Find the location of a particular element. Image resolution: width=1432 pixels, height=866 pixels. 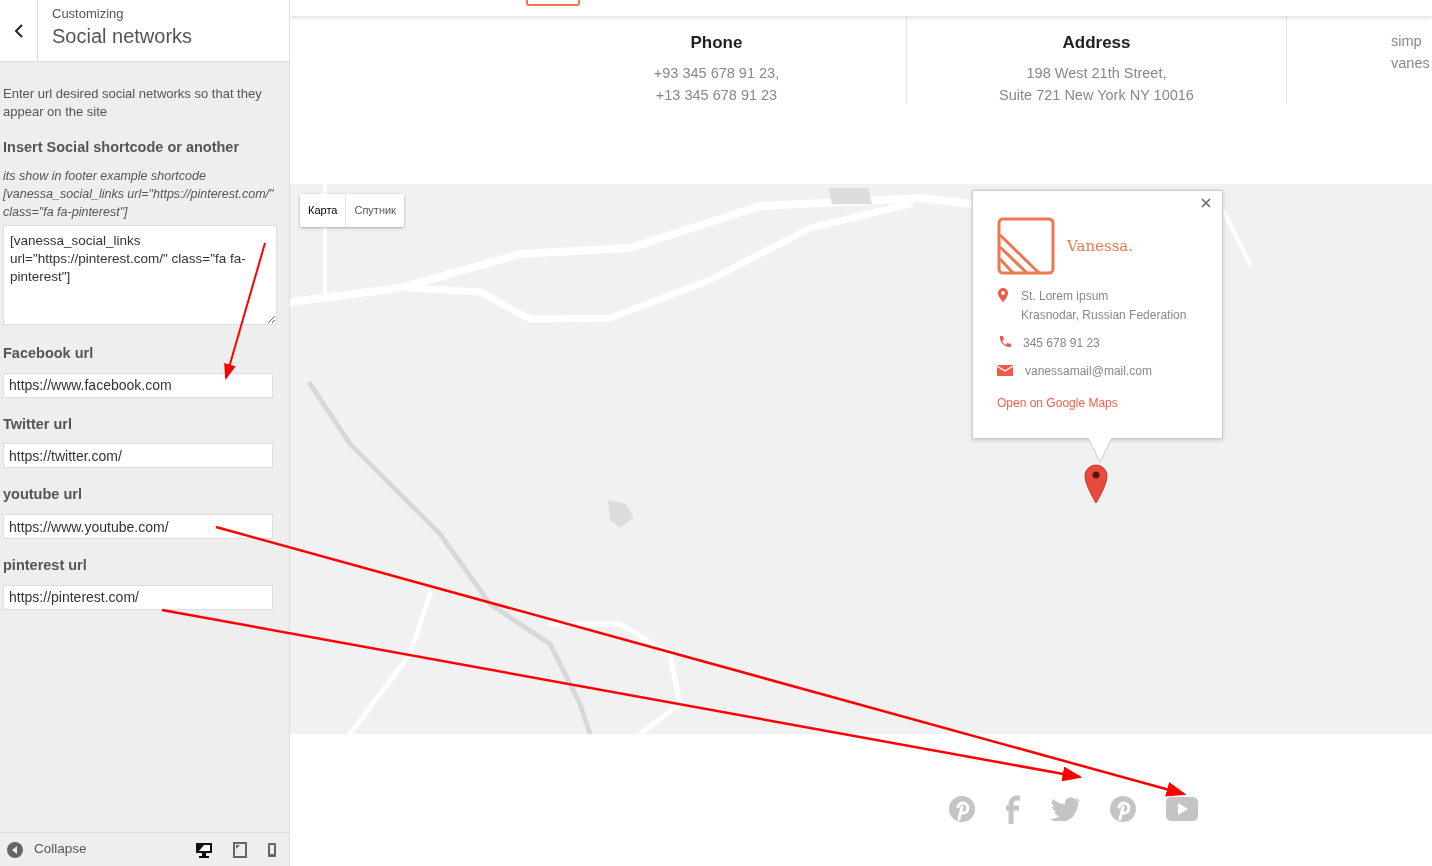

url-field: https://twitter.com/ is located at coordinates (138, 456).